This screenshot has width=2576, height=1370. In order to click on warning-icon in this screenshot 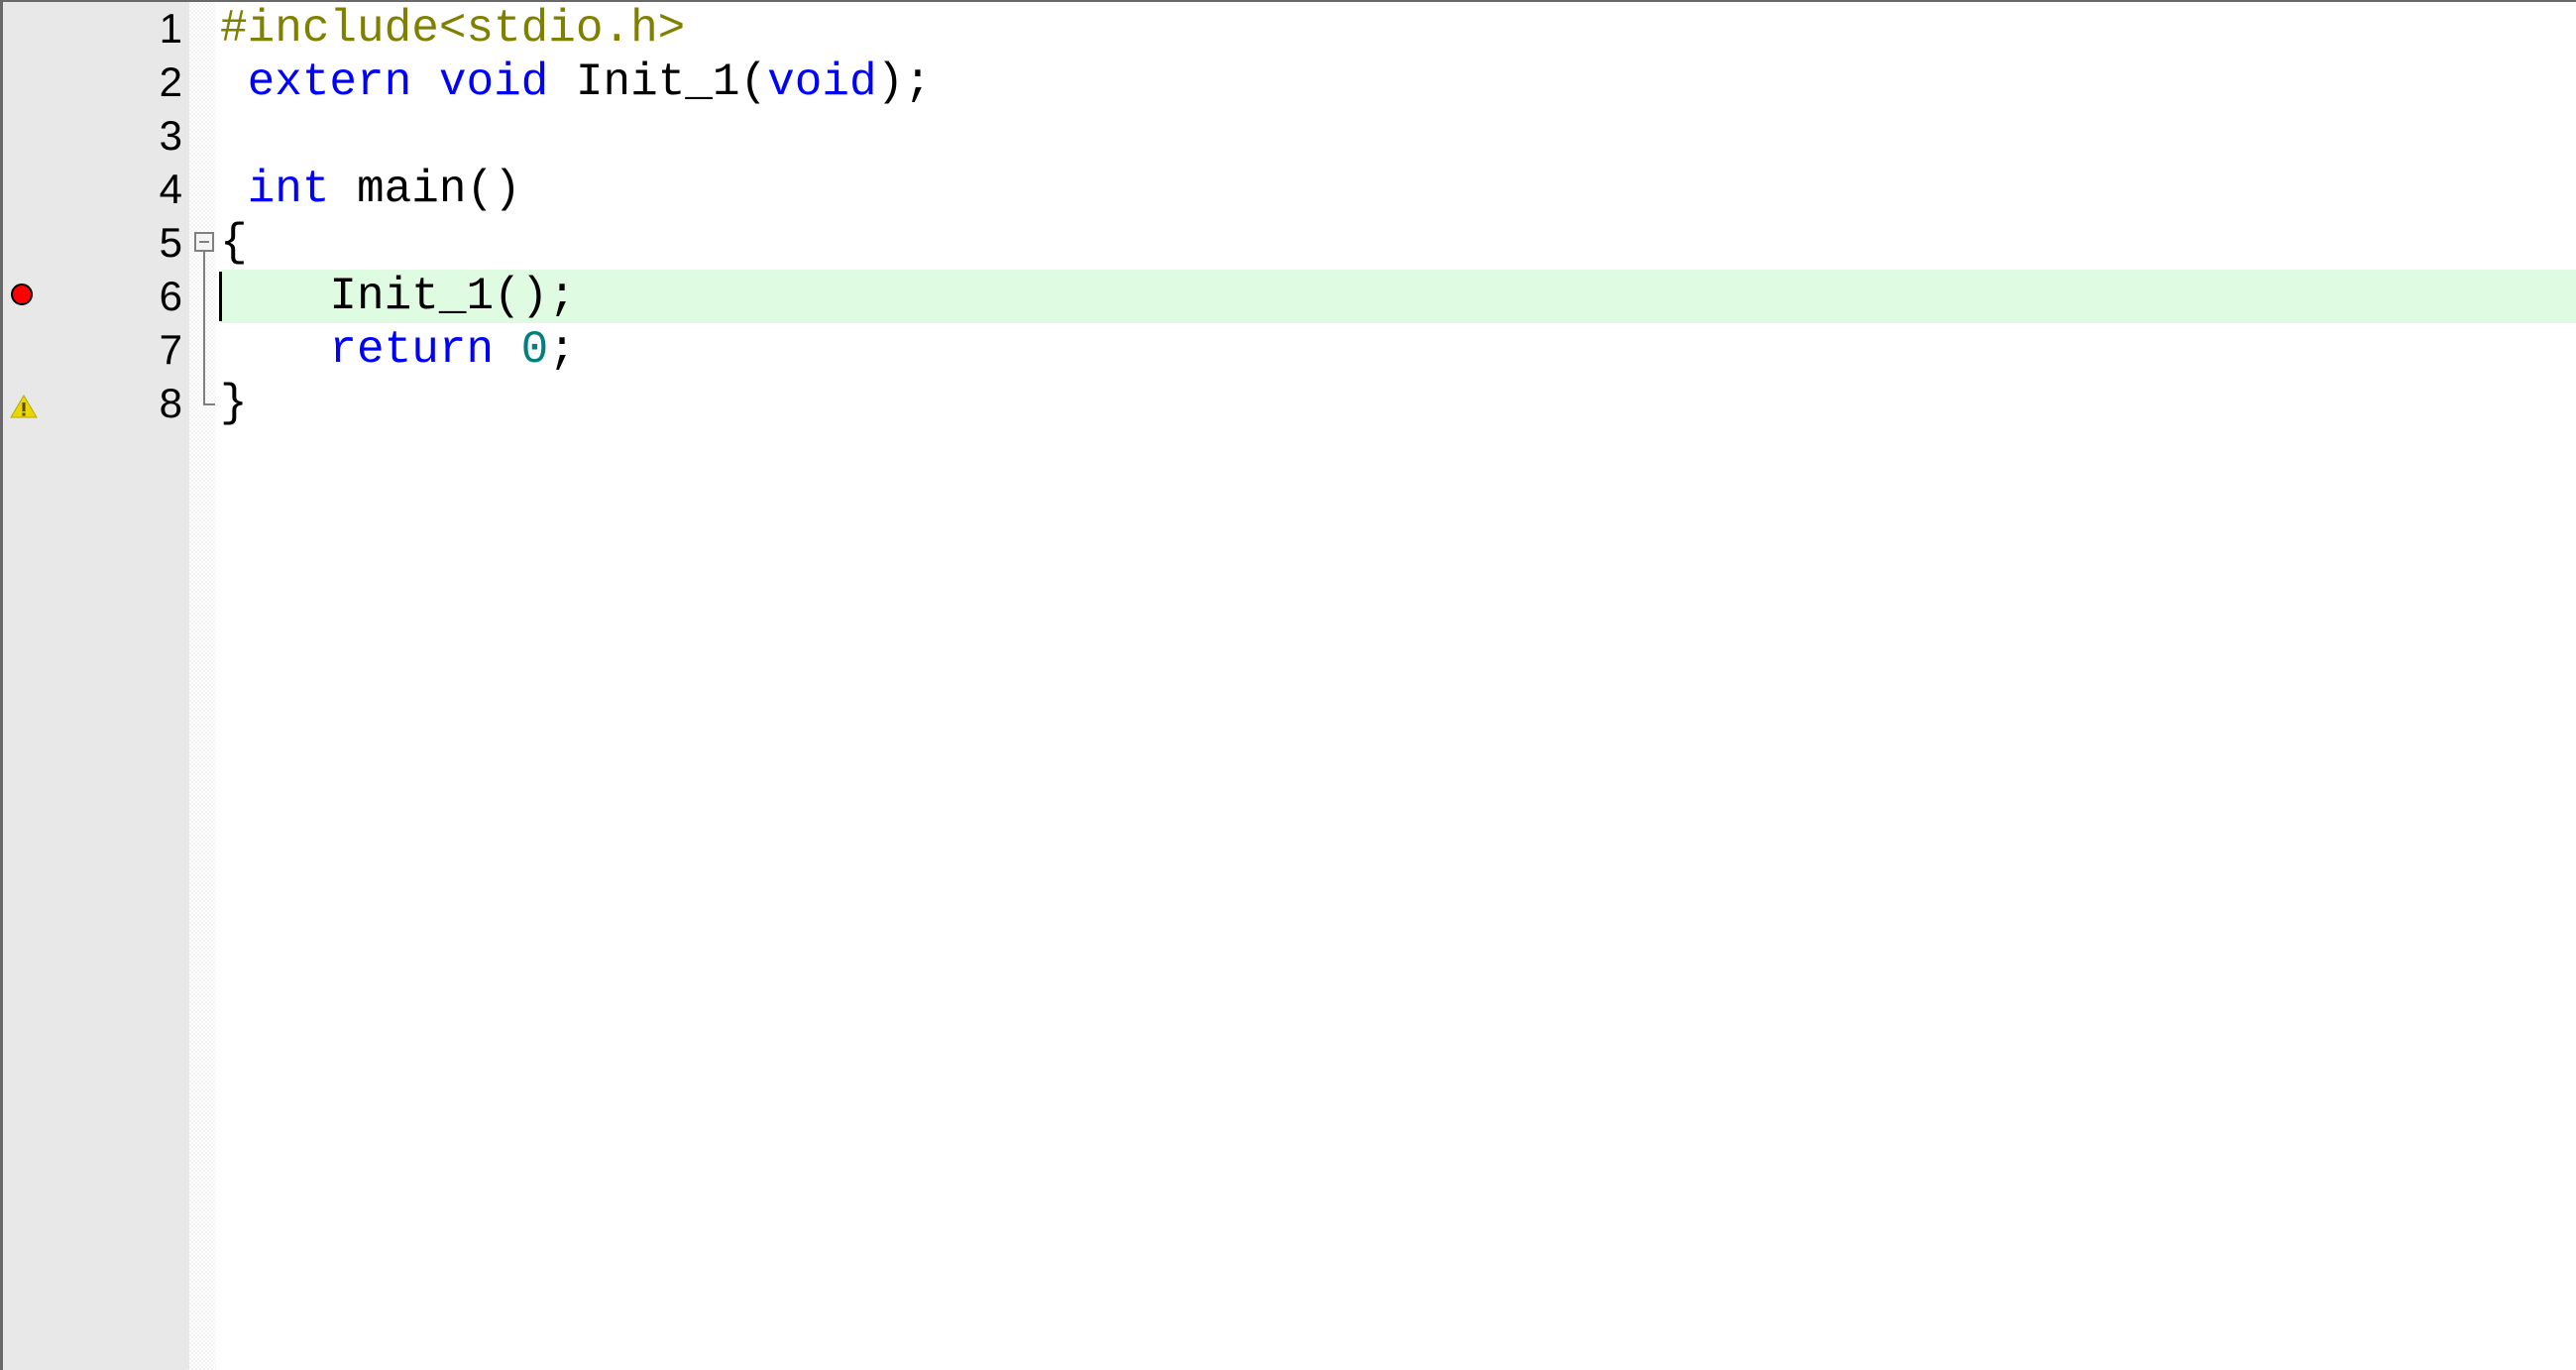, I will do `click(24, 409)`.